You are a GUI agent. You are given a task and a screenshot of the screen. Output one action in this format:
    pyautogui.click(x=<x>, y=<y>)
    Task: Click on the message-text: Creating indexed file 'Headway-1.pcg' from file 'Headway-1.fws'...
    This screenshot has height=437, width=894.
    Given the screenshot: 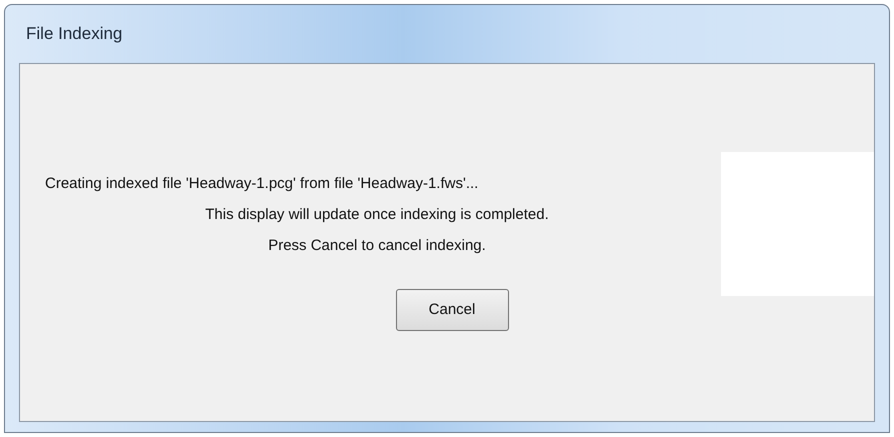 What is the action you would take?
    pyautogui.click(x=261, y=183)
    